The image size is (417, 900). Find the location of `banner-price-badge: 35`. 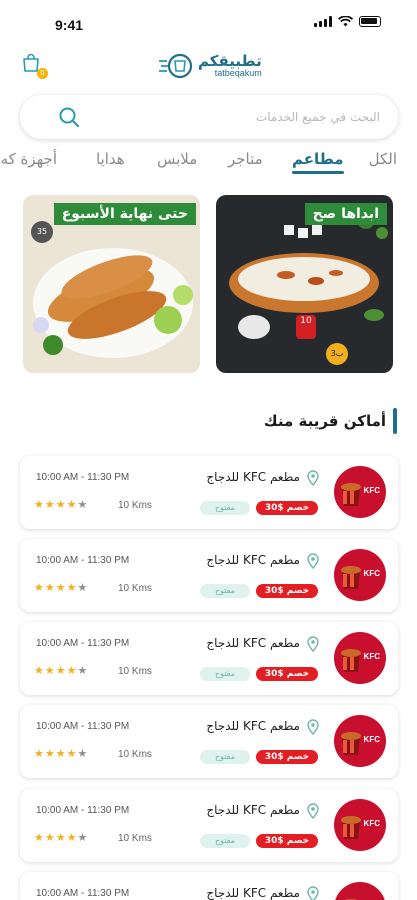

banner-price-badge: 35 is located at coordinates (42, 232).